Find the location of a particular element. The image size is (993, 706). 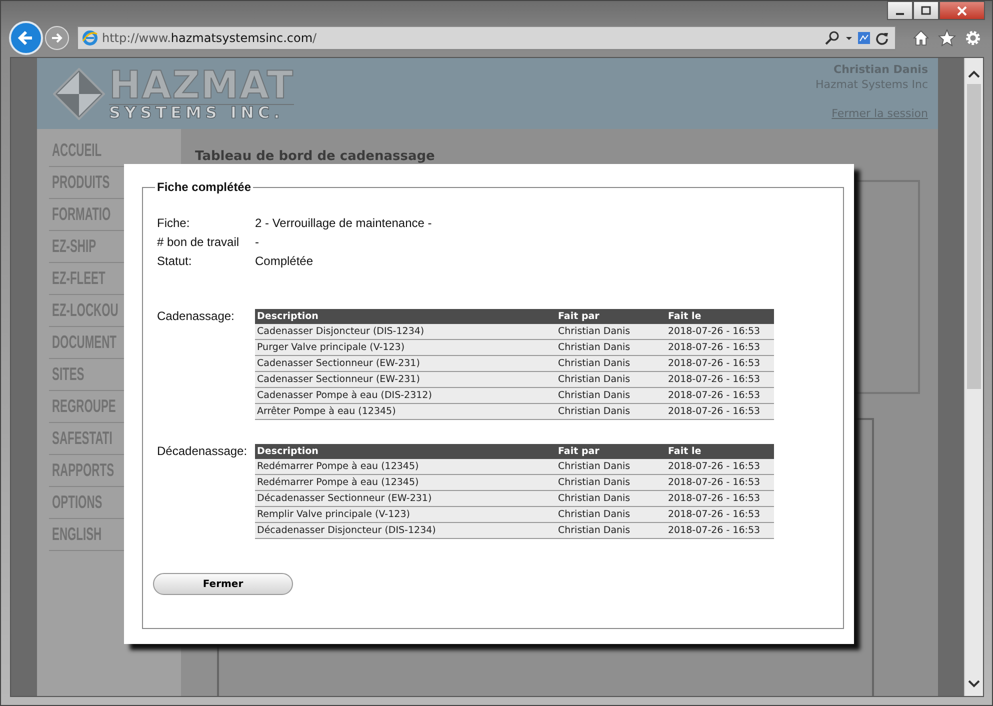

table-cell: Décadenasser Disjoncteur (DIS-1234) is located at coordinates (405, 530).